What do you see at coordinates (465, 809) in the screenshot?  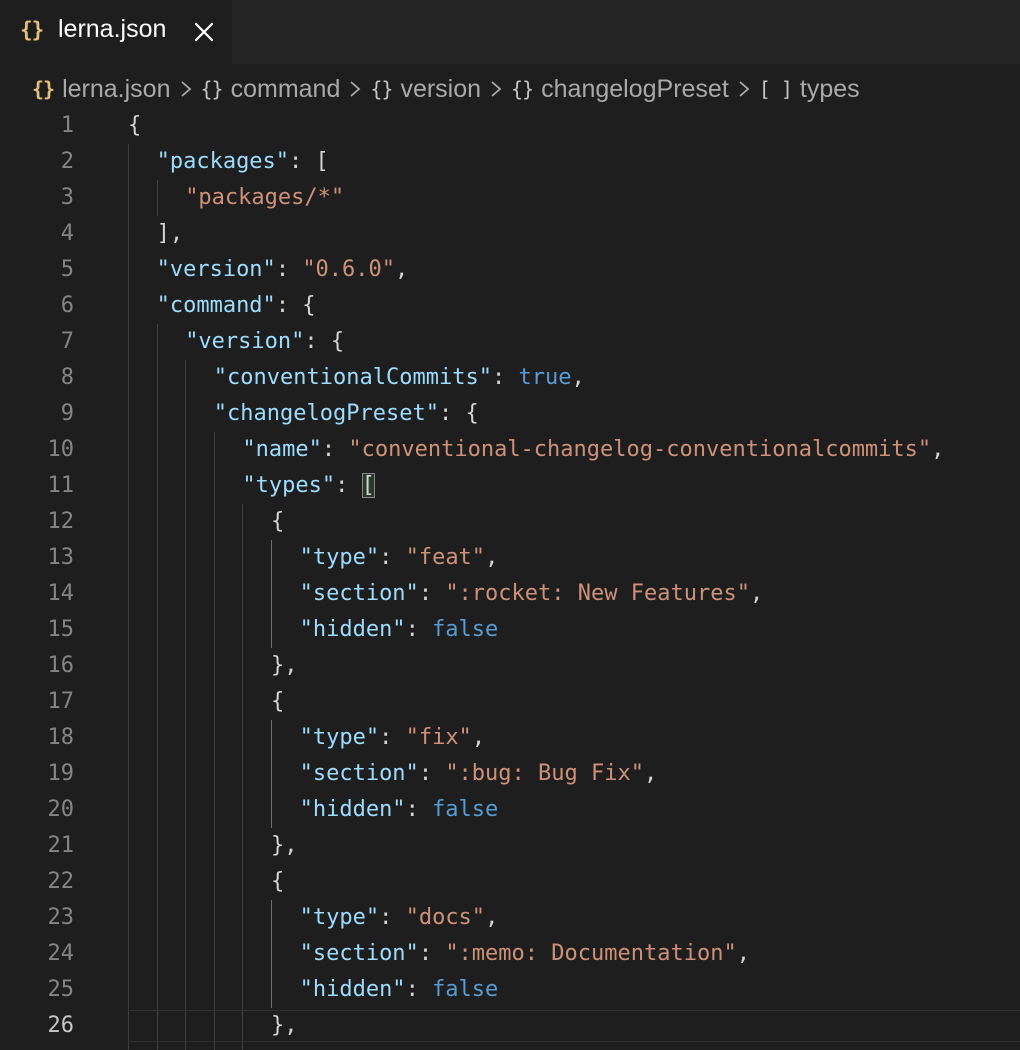 I see `json-boolean: false` at bounding box center [465, 809].